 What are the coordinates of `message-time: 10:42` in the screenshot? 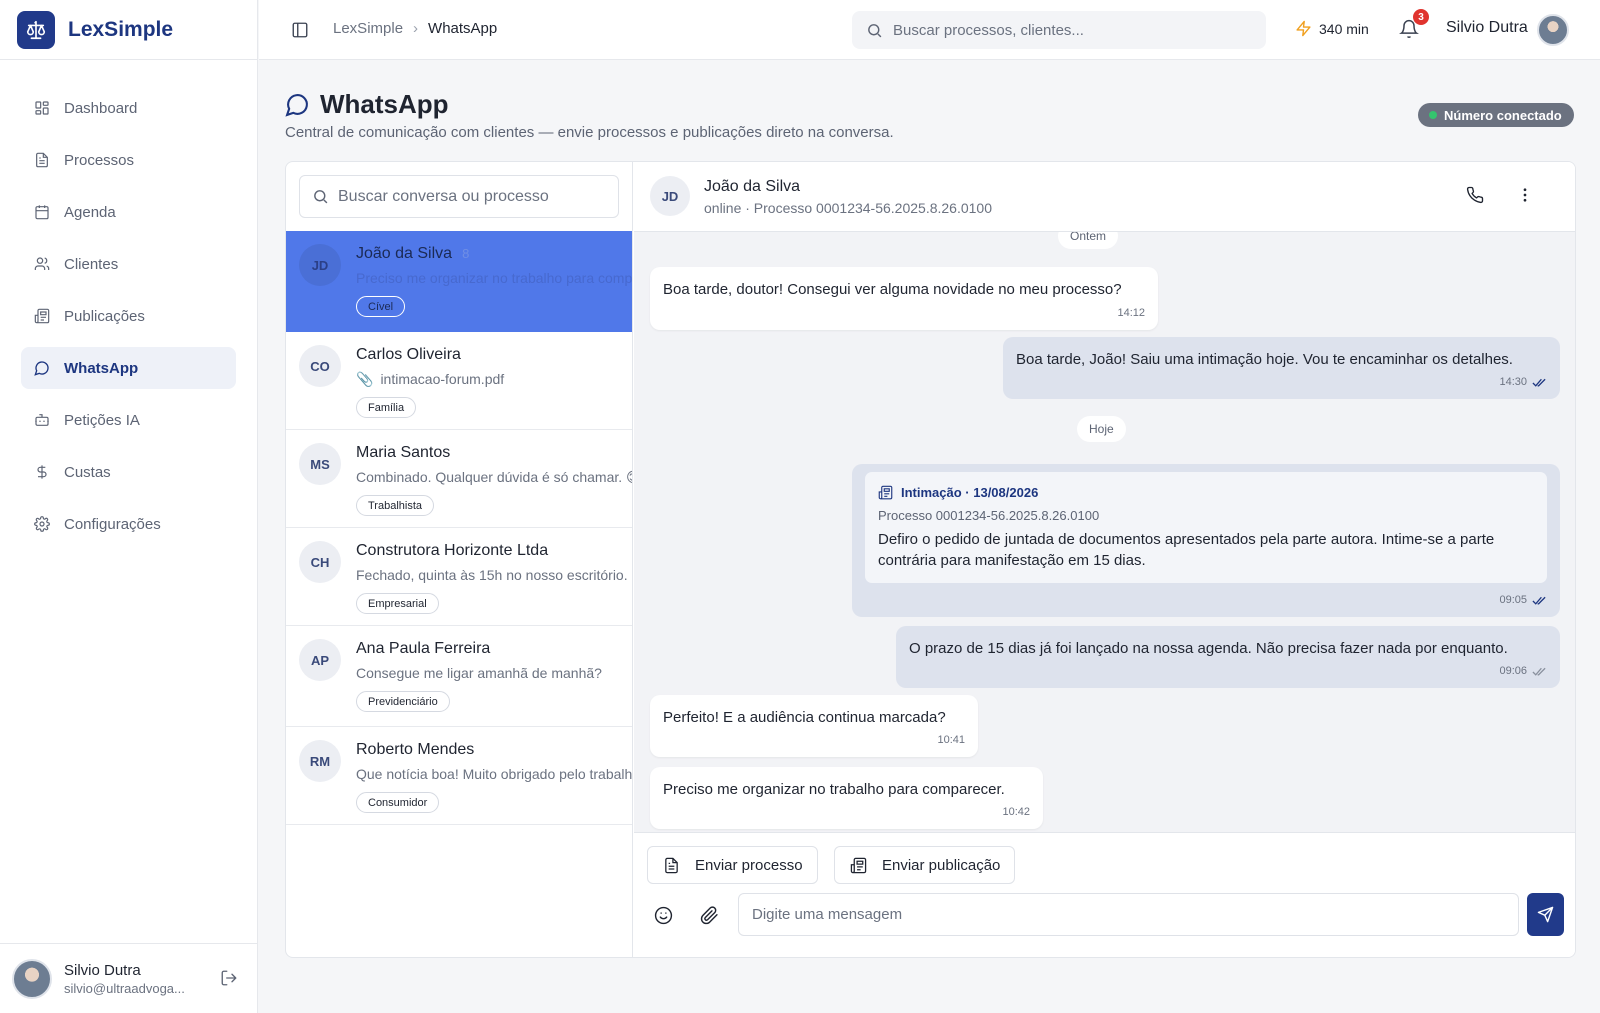 It's located at (1016, 812).